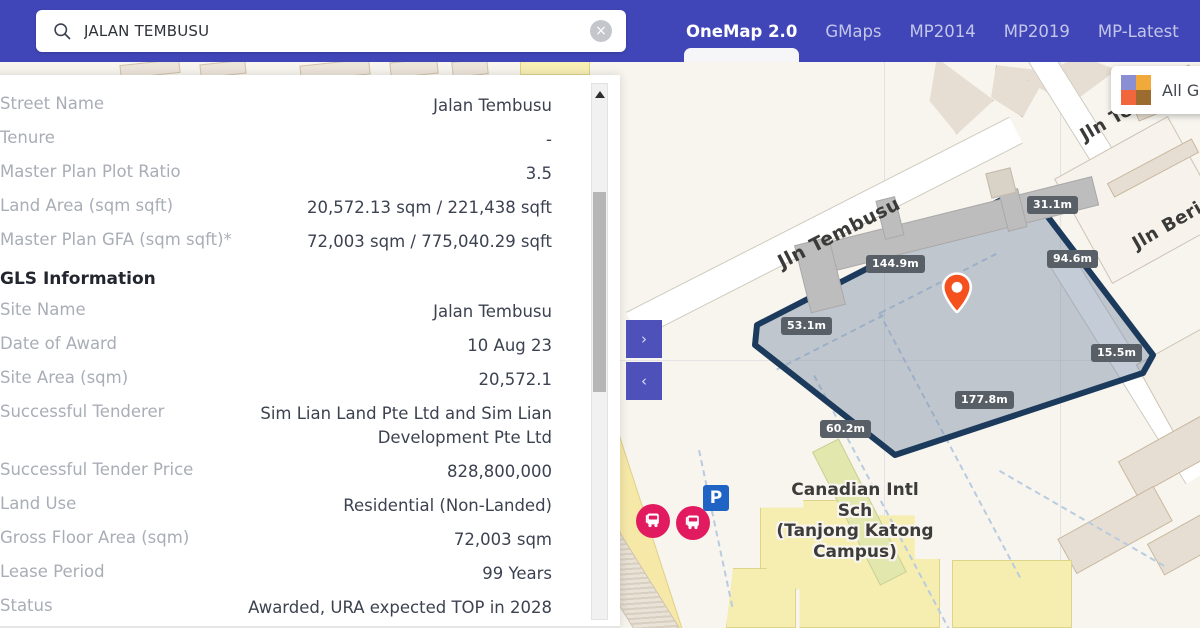  Describe the element at coordinates (549, 139) in the screenshot. I see `row-value: -` at that location.